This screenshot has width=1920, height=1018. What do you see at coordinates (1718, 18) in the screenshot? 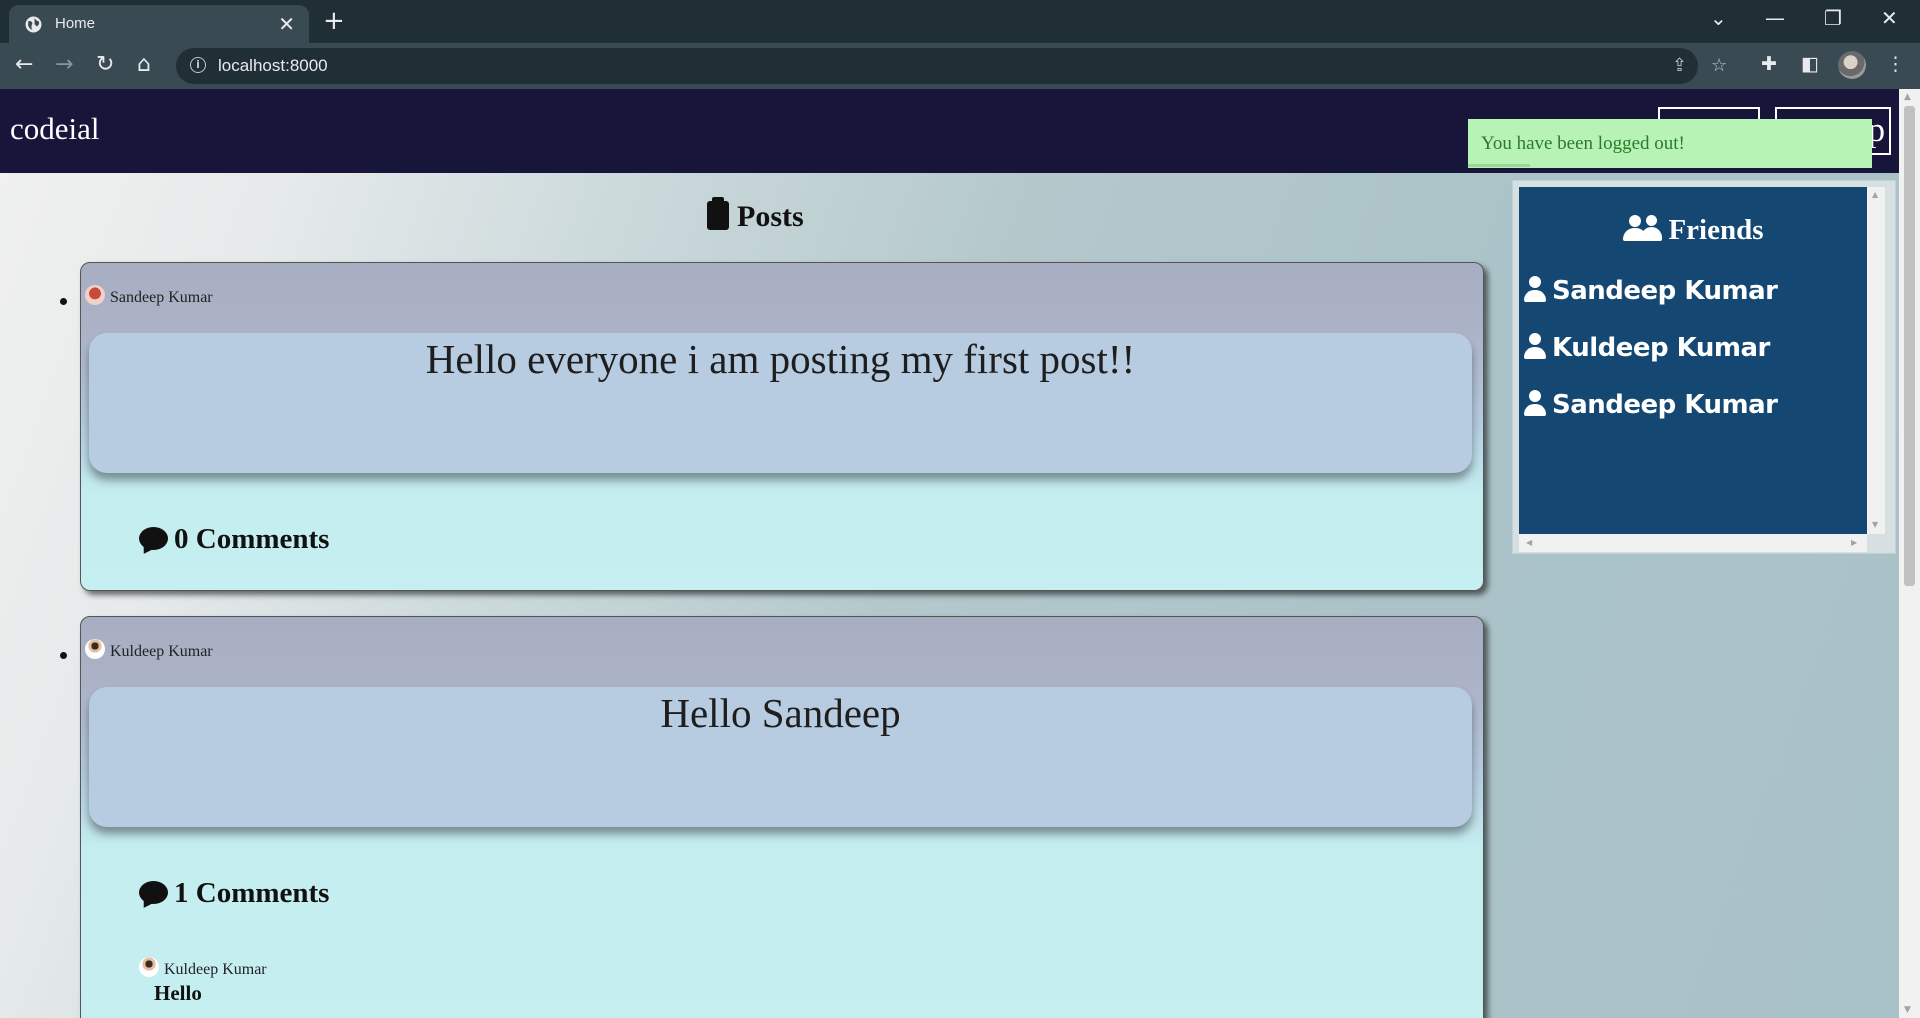
I see `tab-search-chevron-icon: ⌄` at bounding box center [1718, 18].